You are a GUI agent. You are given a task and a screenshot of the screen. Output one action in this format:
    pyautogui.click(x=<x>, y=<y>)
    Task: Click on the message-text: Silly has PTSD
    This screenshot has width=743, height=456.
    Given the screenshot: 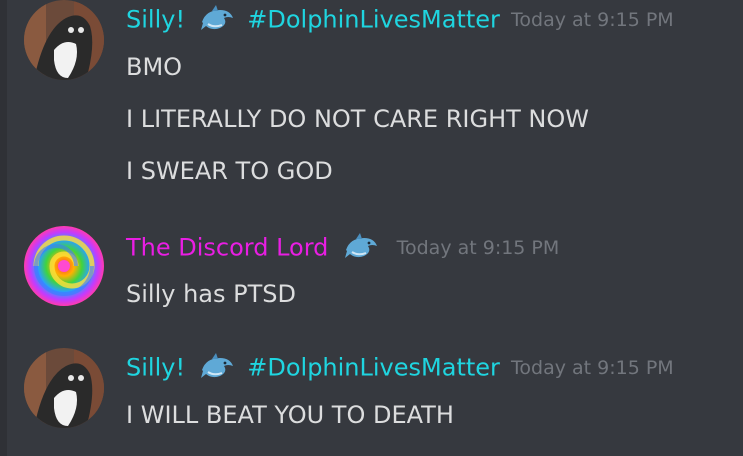 What is the action you would take?
    pyautogui.click(x=211, y=294)
    